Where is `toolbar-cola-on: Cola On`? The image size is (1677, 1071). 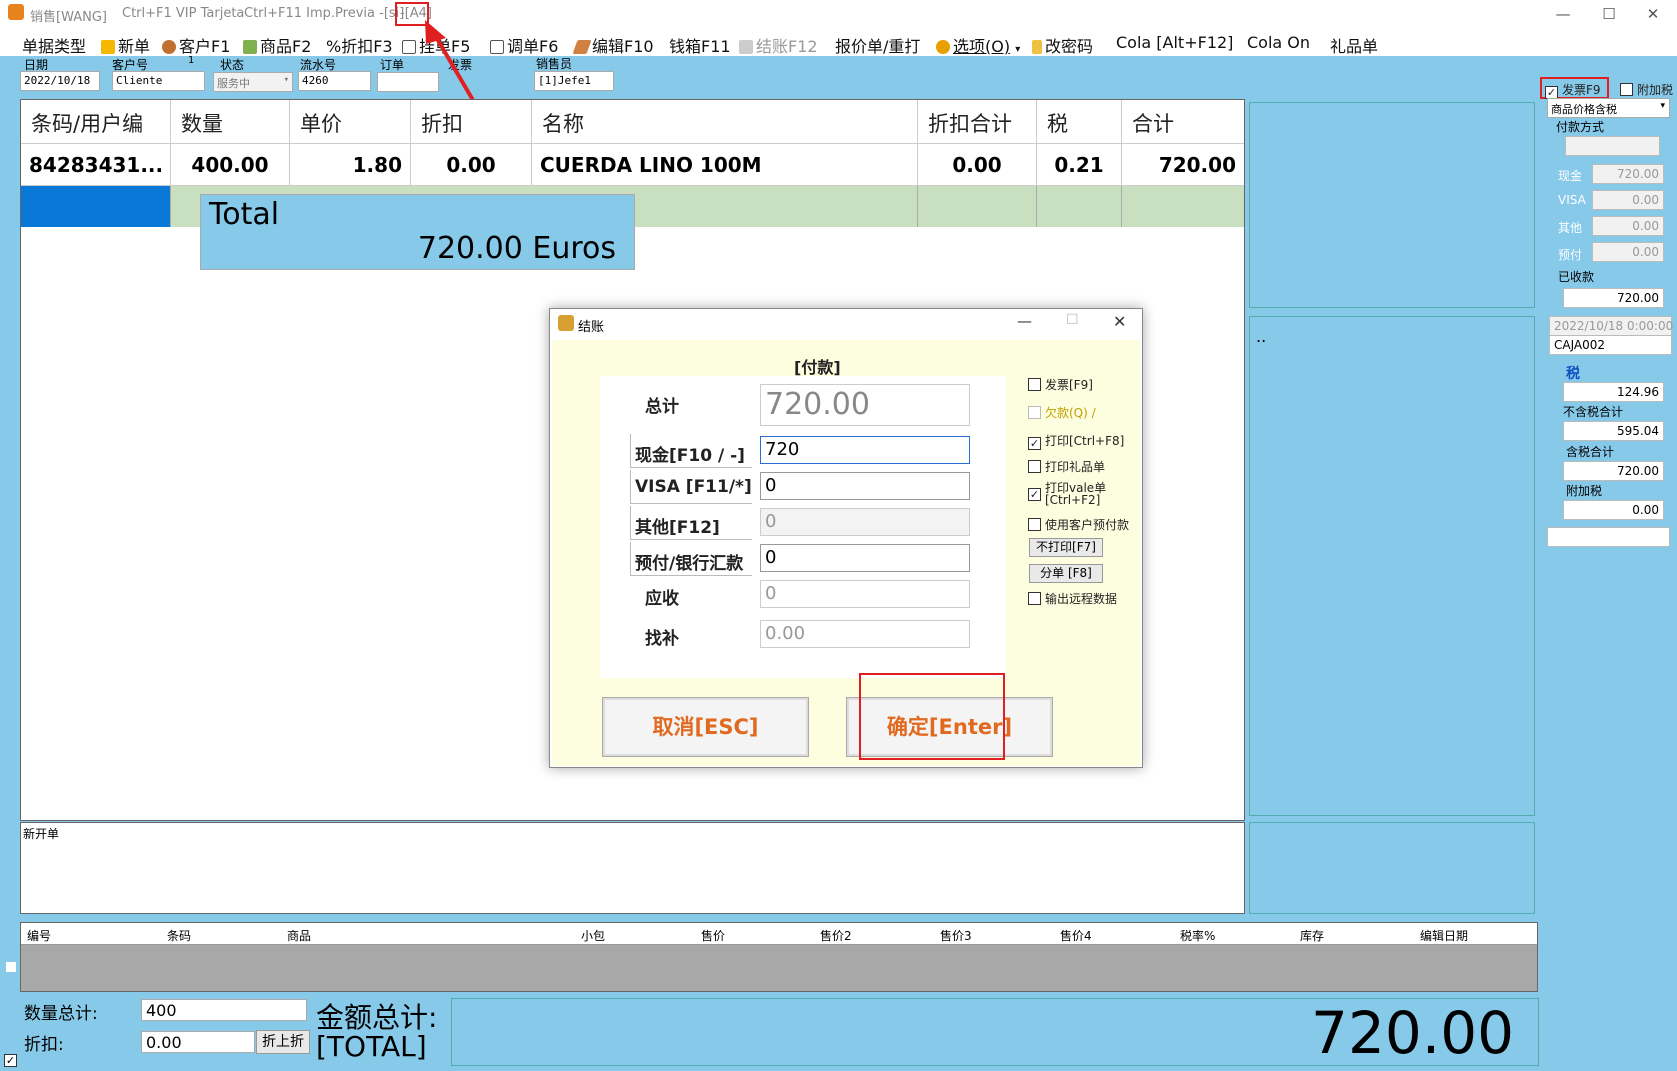
toolbar-cola-on: Cola On is located at coordinates (1278, 42).